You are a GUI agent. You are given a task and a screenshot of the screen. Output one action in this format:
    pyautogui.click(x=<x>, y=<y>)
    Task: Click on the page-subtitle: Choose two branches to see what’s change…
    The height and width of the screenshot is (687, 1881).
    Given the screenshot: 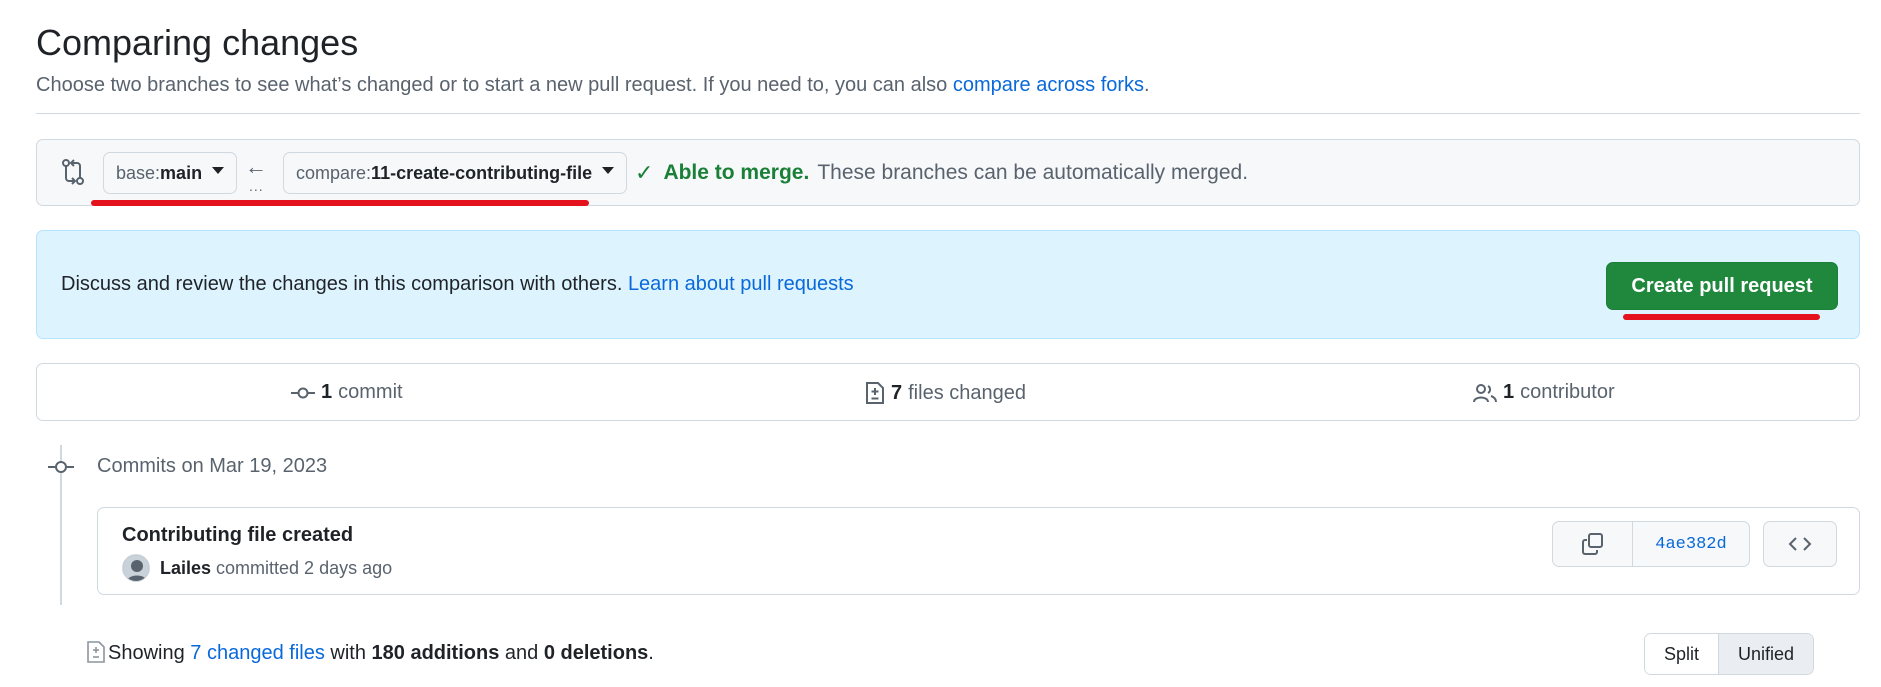 What is the action you would take?
    pyautogui.click(x=593, y=85)
    